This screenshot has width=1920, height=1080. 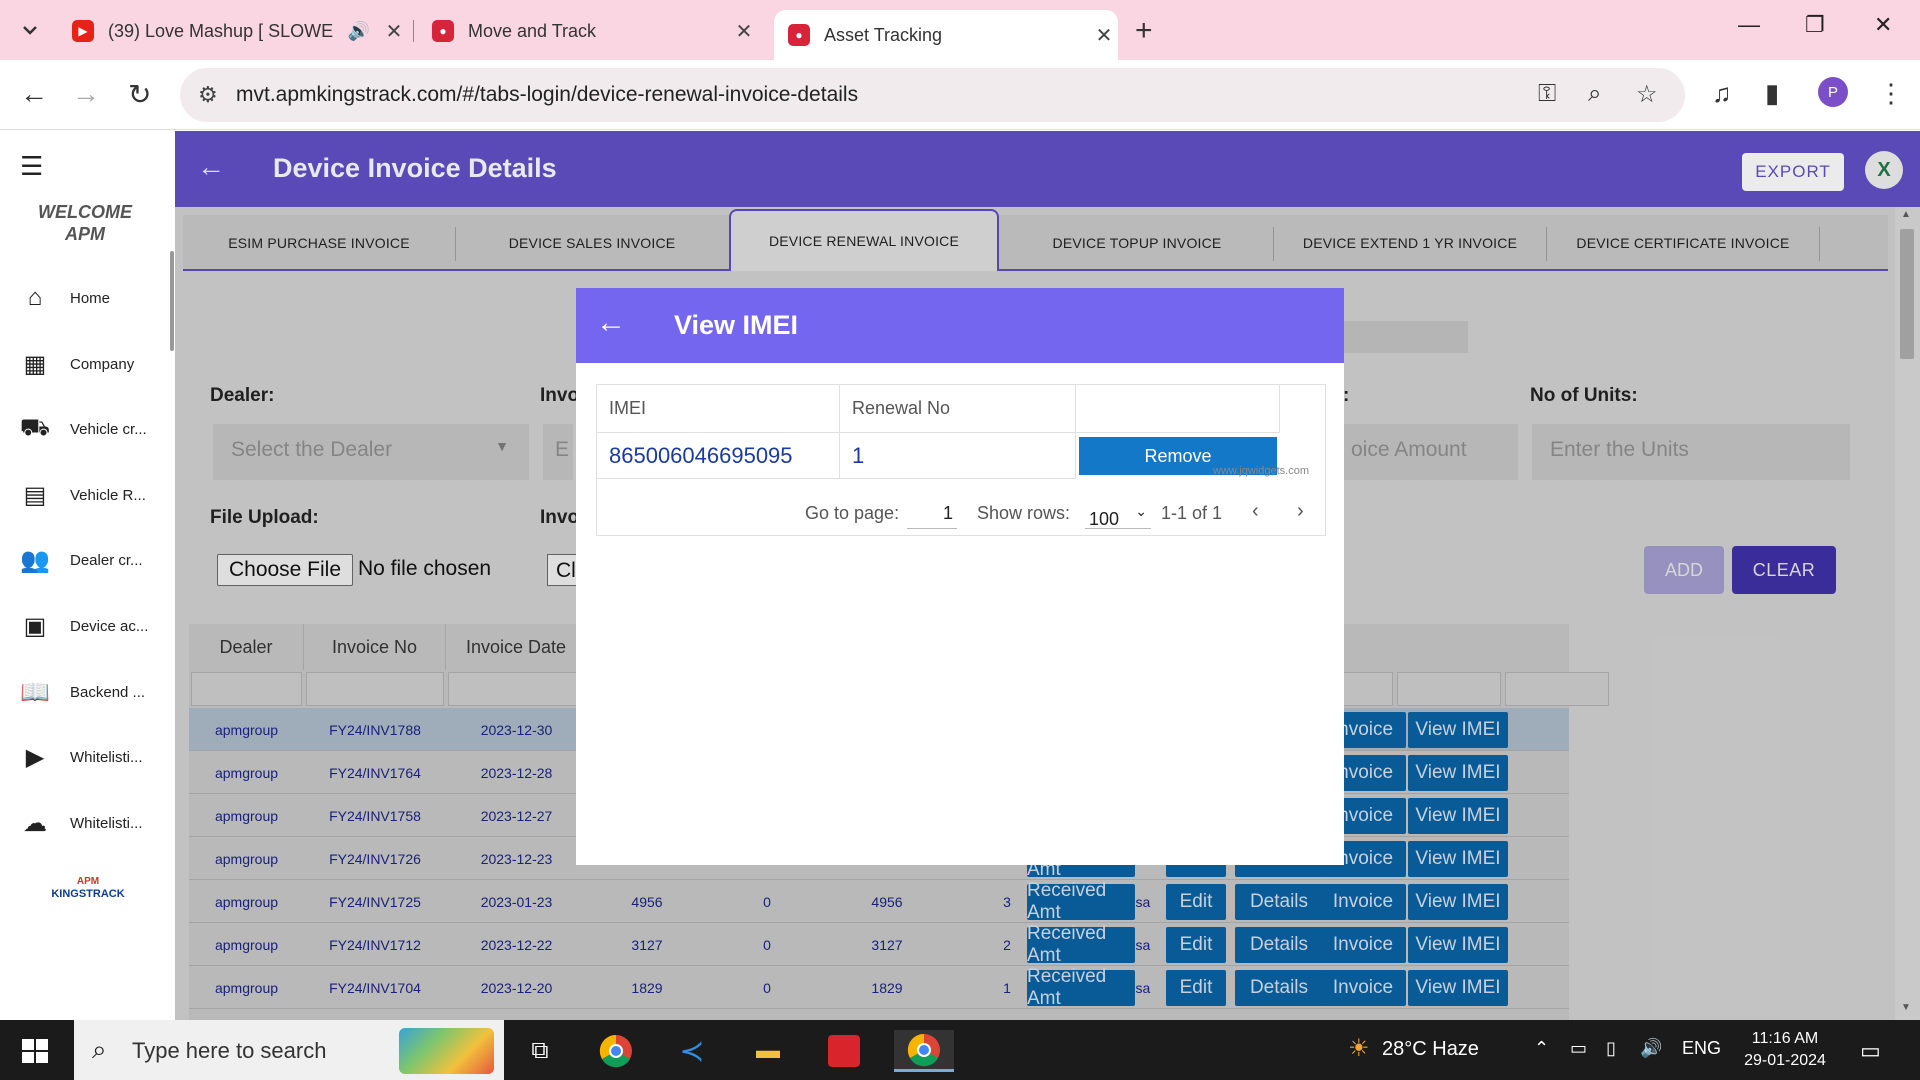 I want to click on more-menu-icon: ⋮, so click(x=1891, y=93).